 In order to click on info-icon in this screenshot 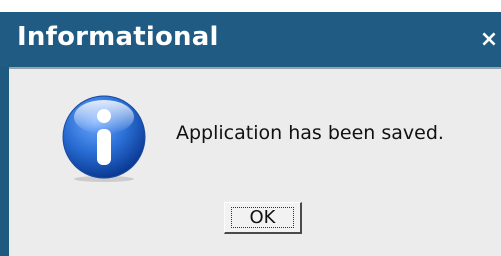, I will do `click(104, 138)`.